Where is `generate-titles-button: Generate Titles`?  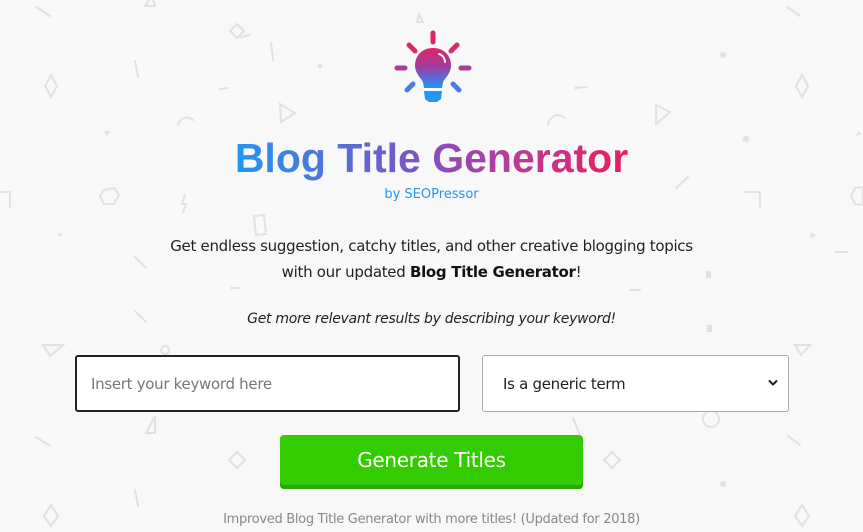
generate-titles-button: Generate Titles is located at coordinates (431, 462).